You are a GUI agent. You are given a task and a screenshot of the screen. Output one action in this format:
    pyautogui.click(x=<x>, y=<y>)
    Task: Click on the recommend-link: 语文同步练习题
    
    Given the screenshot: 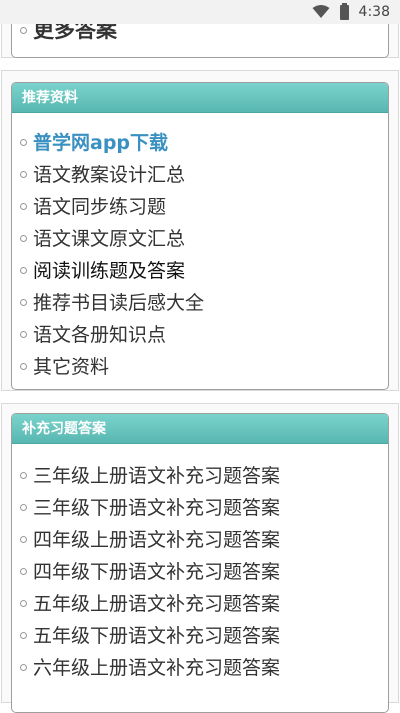 What is the action you would take?
    pyautogui.click(x=99, y=205)
    